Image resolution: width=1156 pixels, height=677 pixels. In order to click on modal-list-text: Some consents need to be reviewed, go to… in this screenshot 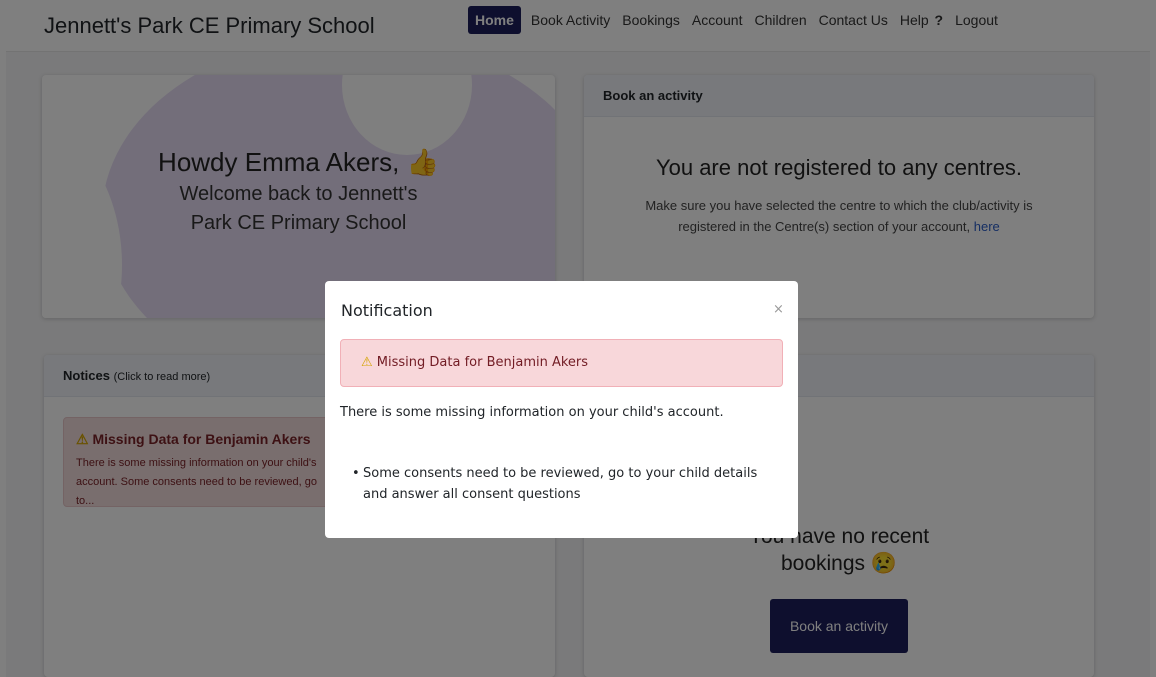, I will do `click(560, 484)`.